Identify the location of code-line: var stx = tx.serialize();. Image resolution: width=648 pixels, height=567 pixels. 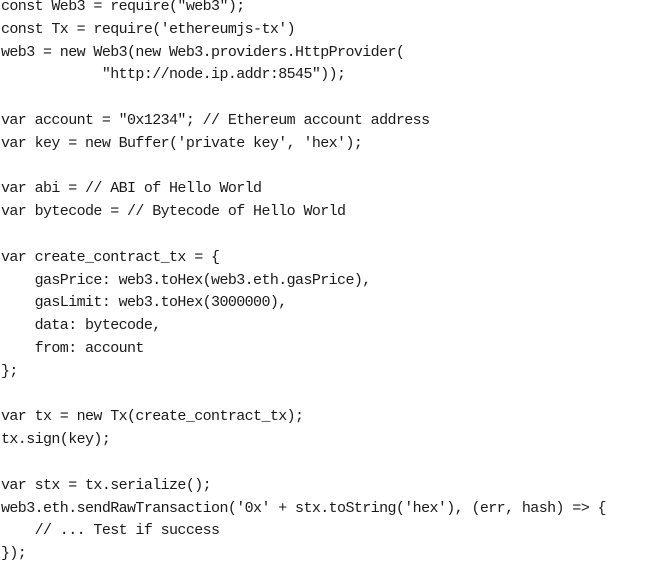
(106, 485).